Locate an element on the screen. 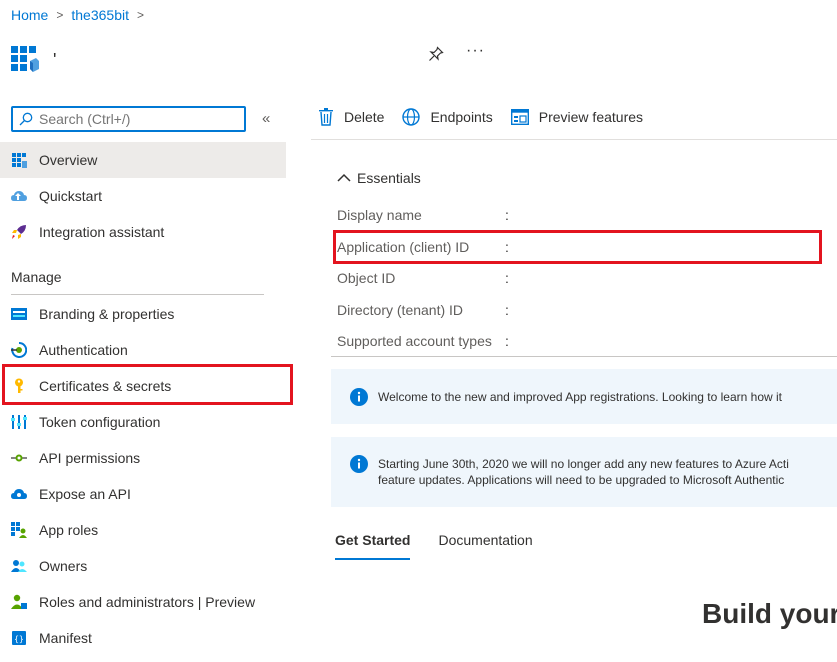 The width and height of the screenshot is (837, 662). trash-icon is located at coordinates (326, 117).